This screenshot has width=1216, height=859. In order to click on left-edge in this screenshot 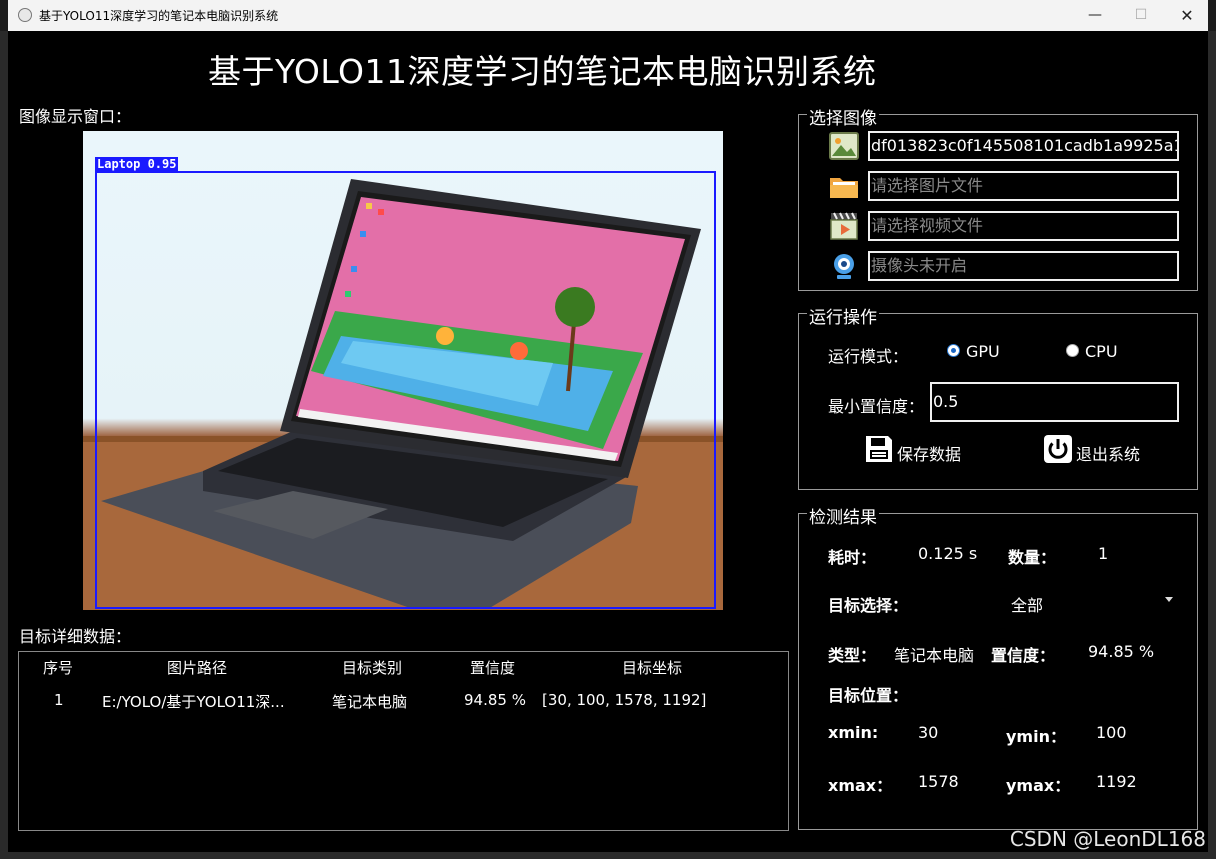, I will do `click(4, 441)`.